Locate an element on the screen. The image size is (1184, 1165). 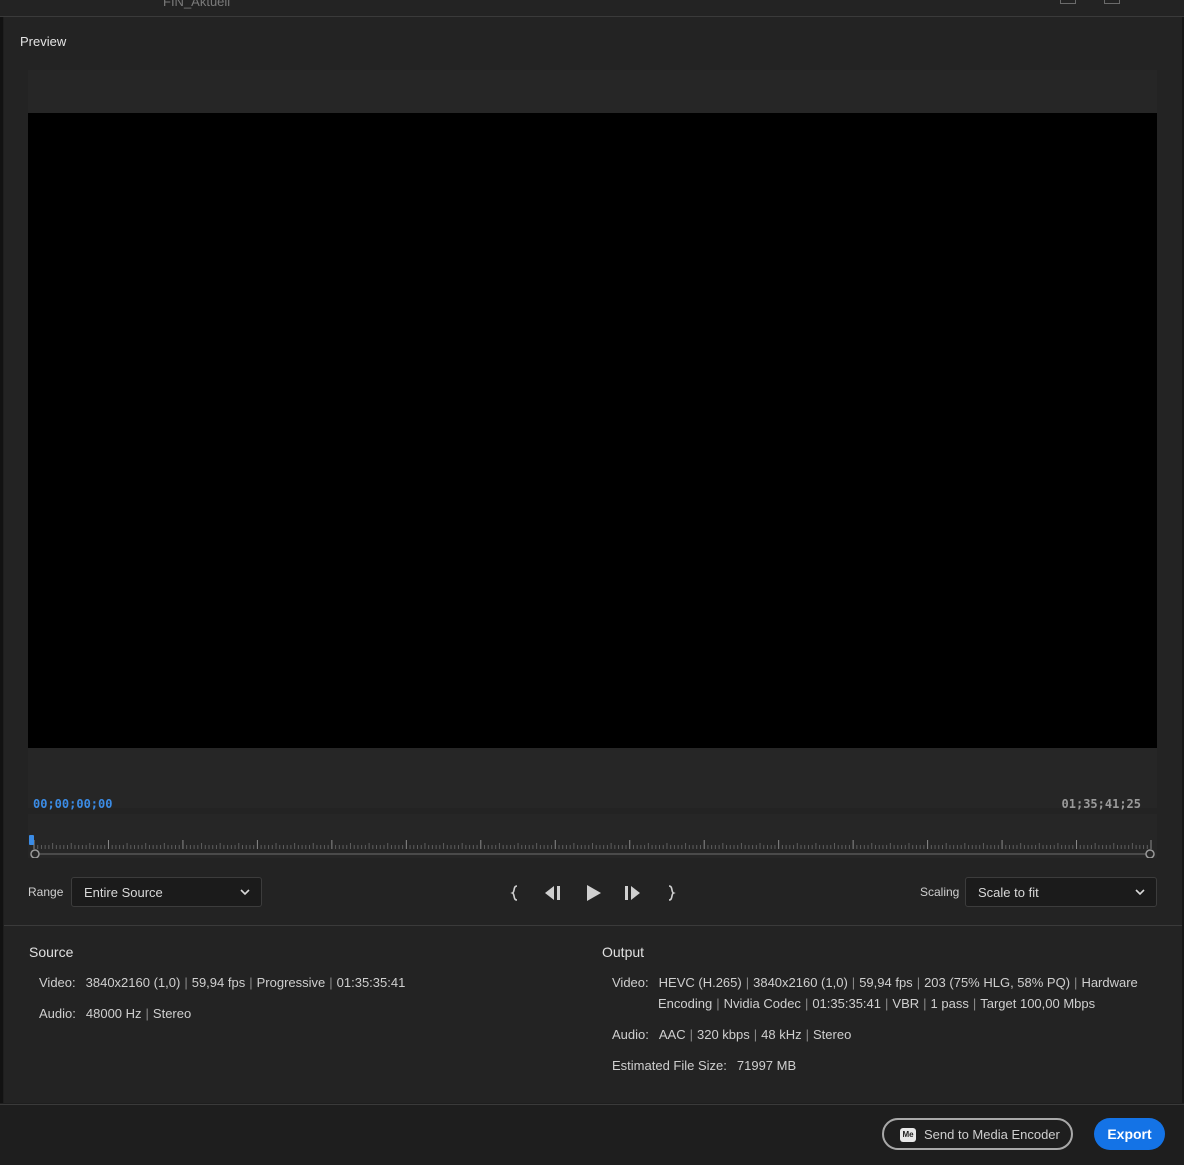
scaling-label: Scaling is located at coordinates (940, 892).